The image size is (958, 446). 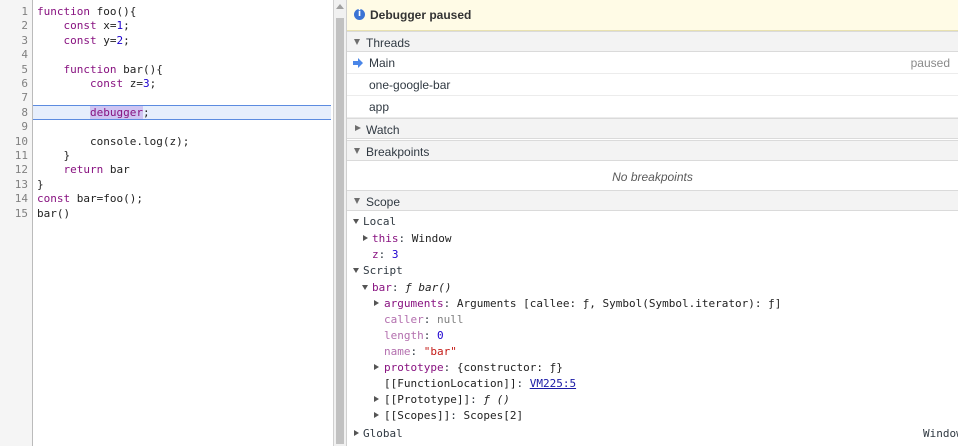 I want to click on scope-script-label: Script, so click(x=383, y=271).